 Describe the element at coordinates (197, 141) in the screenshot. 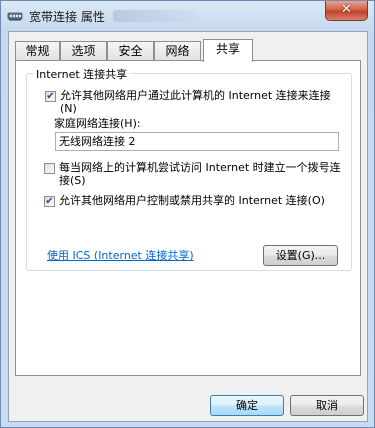

I see `home-network-field: 无线网络连接 2` at that location.